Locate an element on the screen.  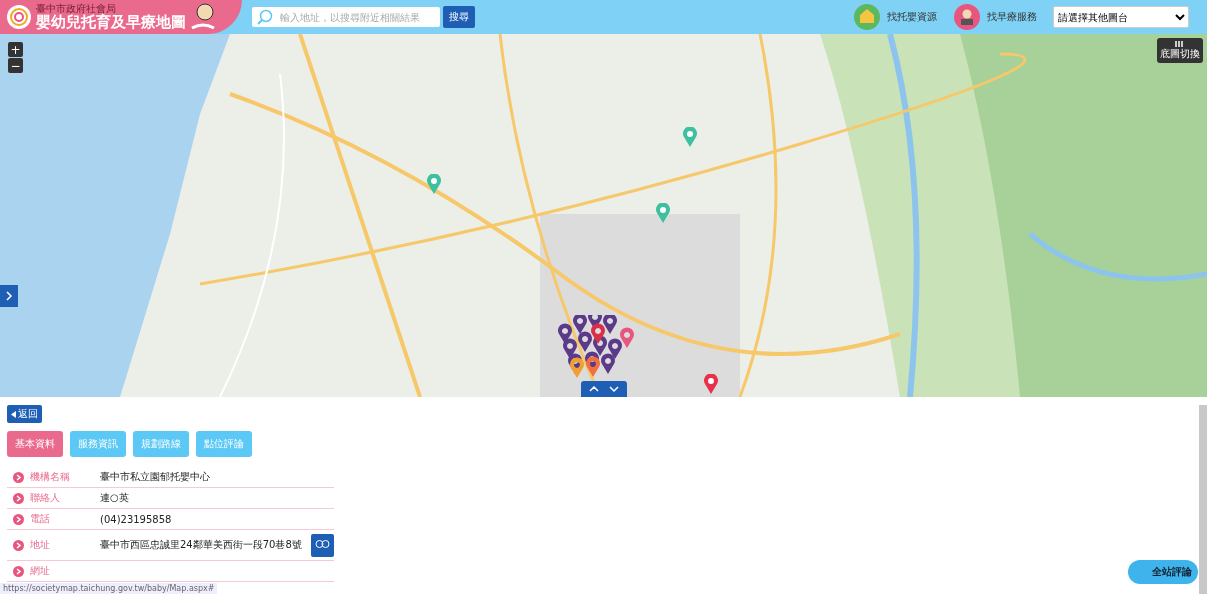
status-url: https://societymap.taichung.gov.tw/baby/Map.aspx# is located at coordinates (109, 588).